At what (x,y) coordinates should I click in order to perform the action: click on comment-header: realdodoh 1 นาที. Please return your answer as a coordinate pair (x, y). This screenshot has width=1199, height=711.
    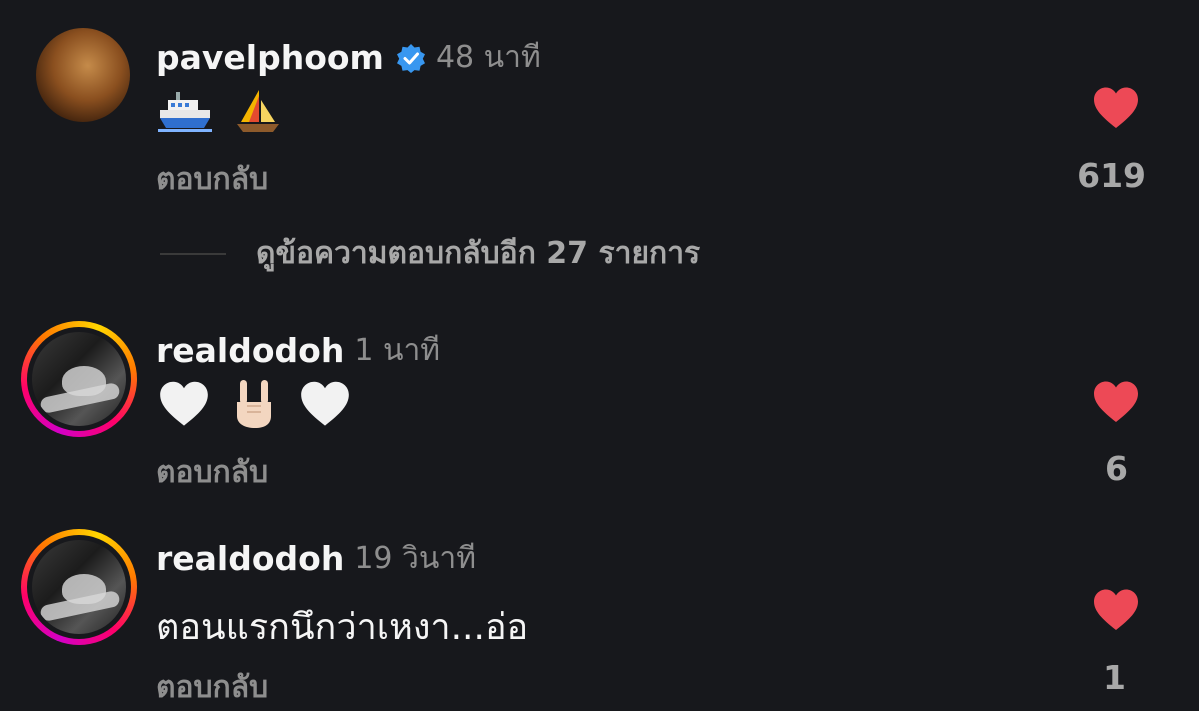
    Looking at the image, I should click on (298, 350).